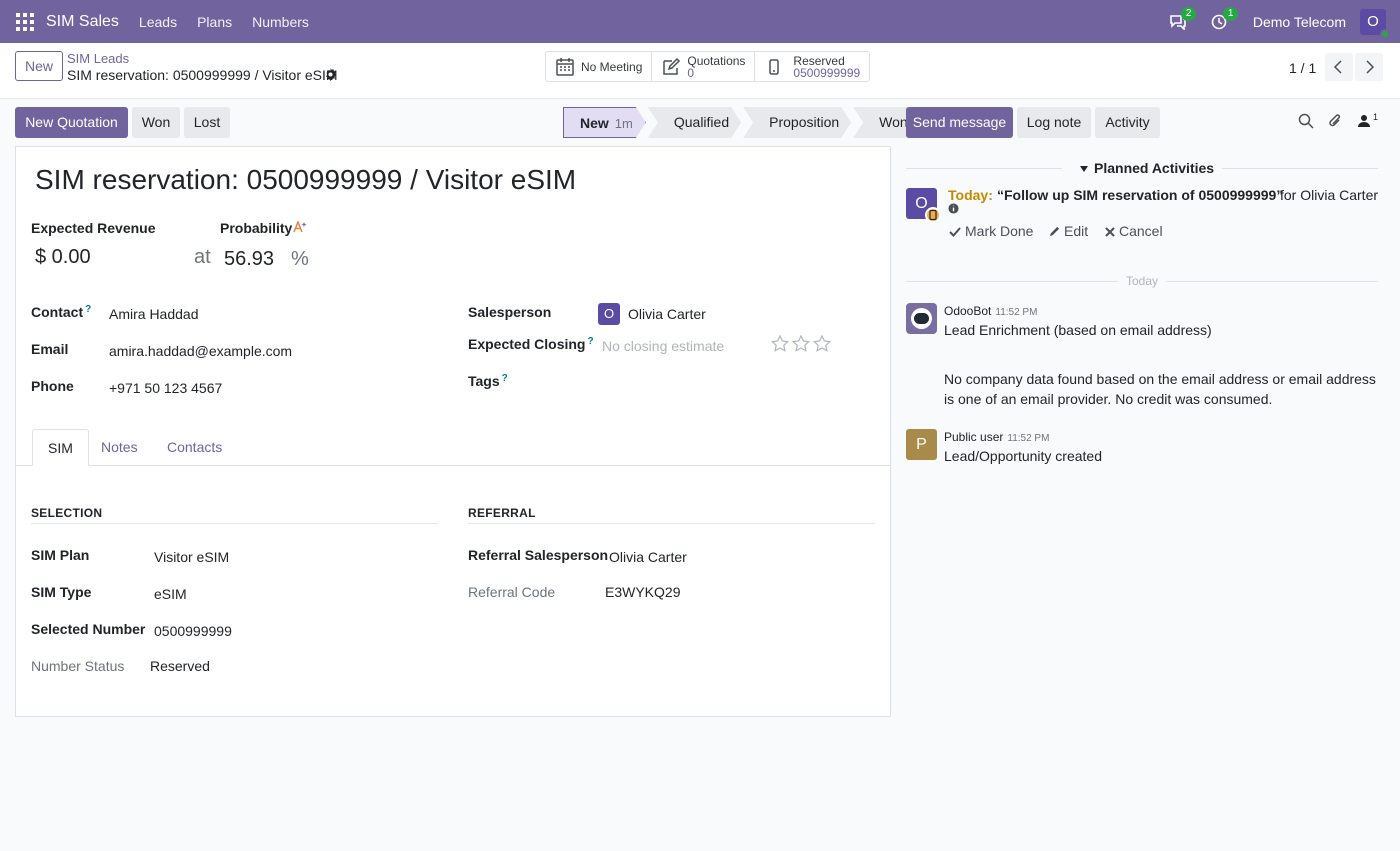  Describe the element at coordinates (39, 66) in the screenshot. I see `new-record-button: New` at that location.